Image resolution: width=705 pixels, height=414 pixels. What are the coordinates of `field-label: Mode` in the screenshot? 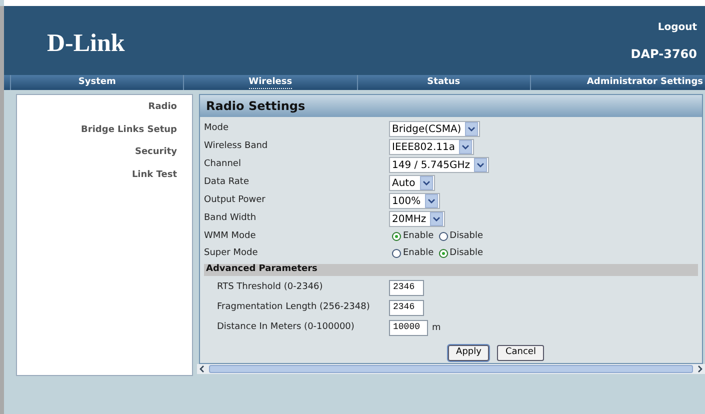 It's located at (217, 129).